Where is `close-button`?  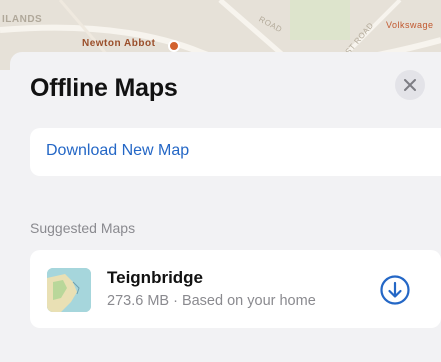
close-button is located at coordinates (410, 85).